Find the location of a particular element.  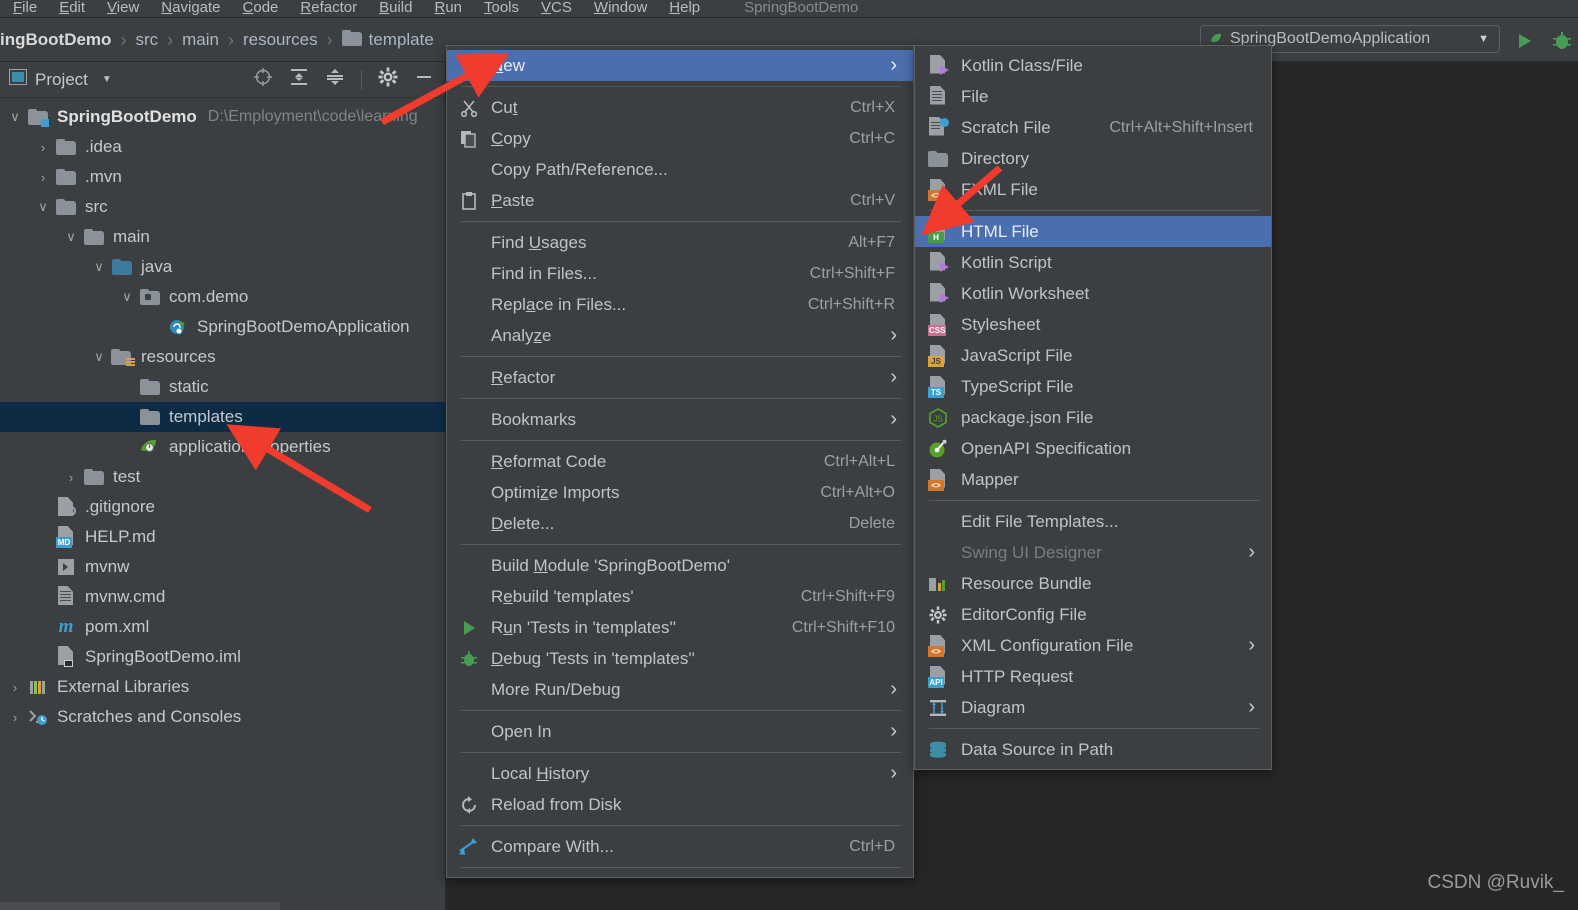

tree-node-.idea: › .idea is located at coordinates (223, 147).